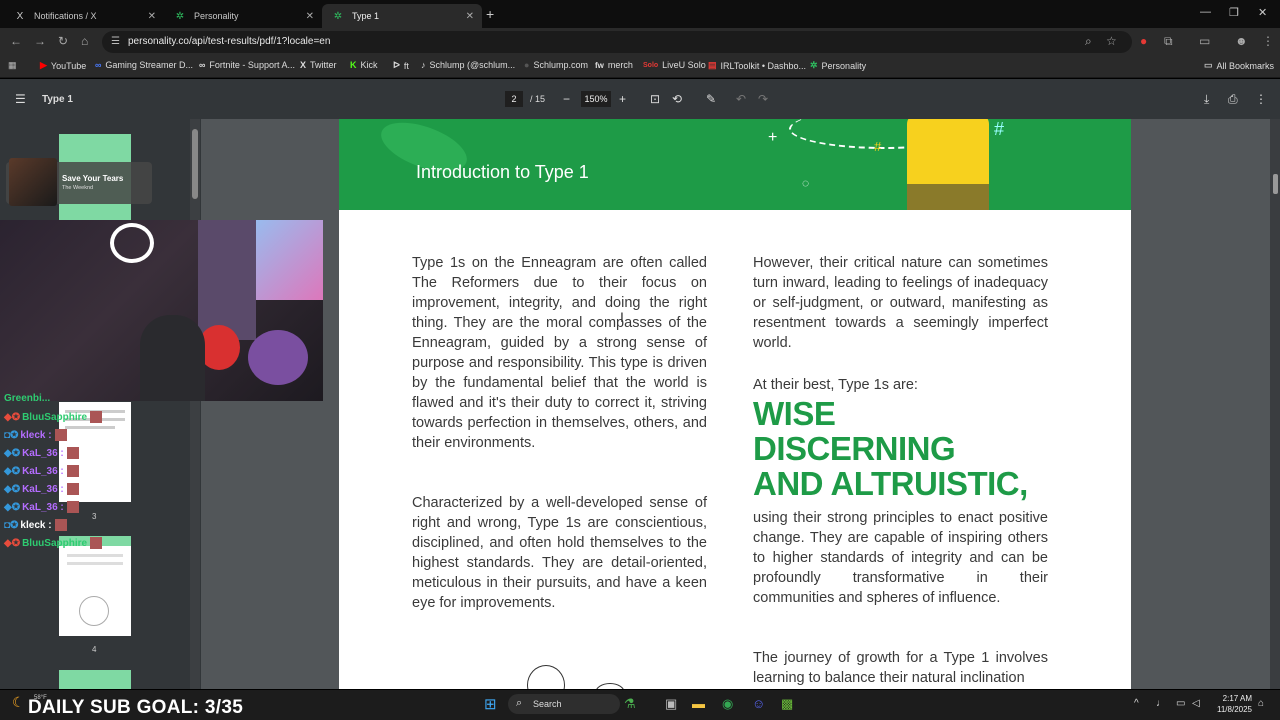  I want to click on personality-logo-icon: ✲, so click(338, 16).